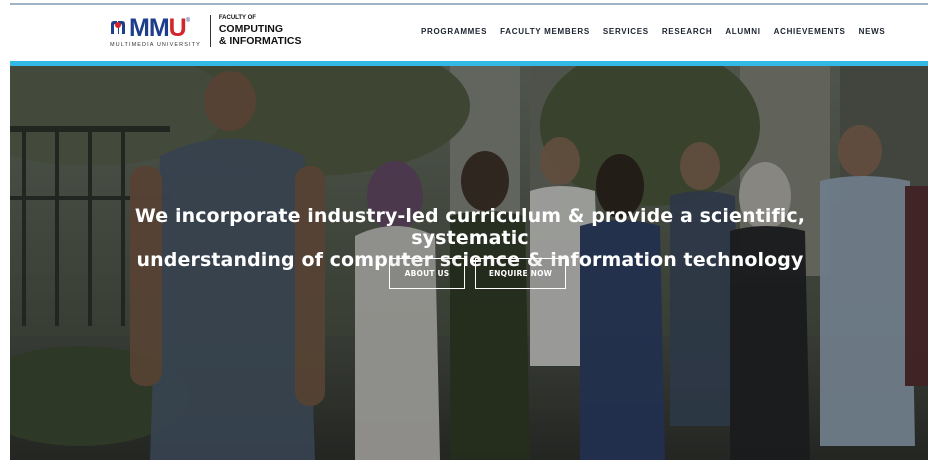 This screenshot has width=928, height=460. Describe the element at coordinates (251, 29) in the screenshot. I see `faculty-line-1: COMPUTING` at that location.